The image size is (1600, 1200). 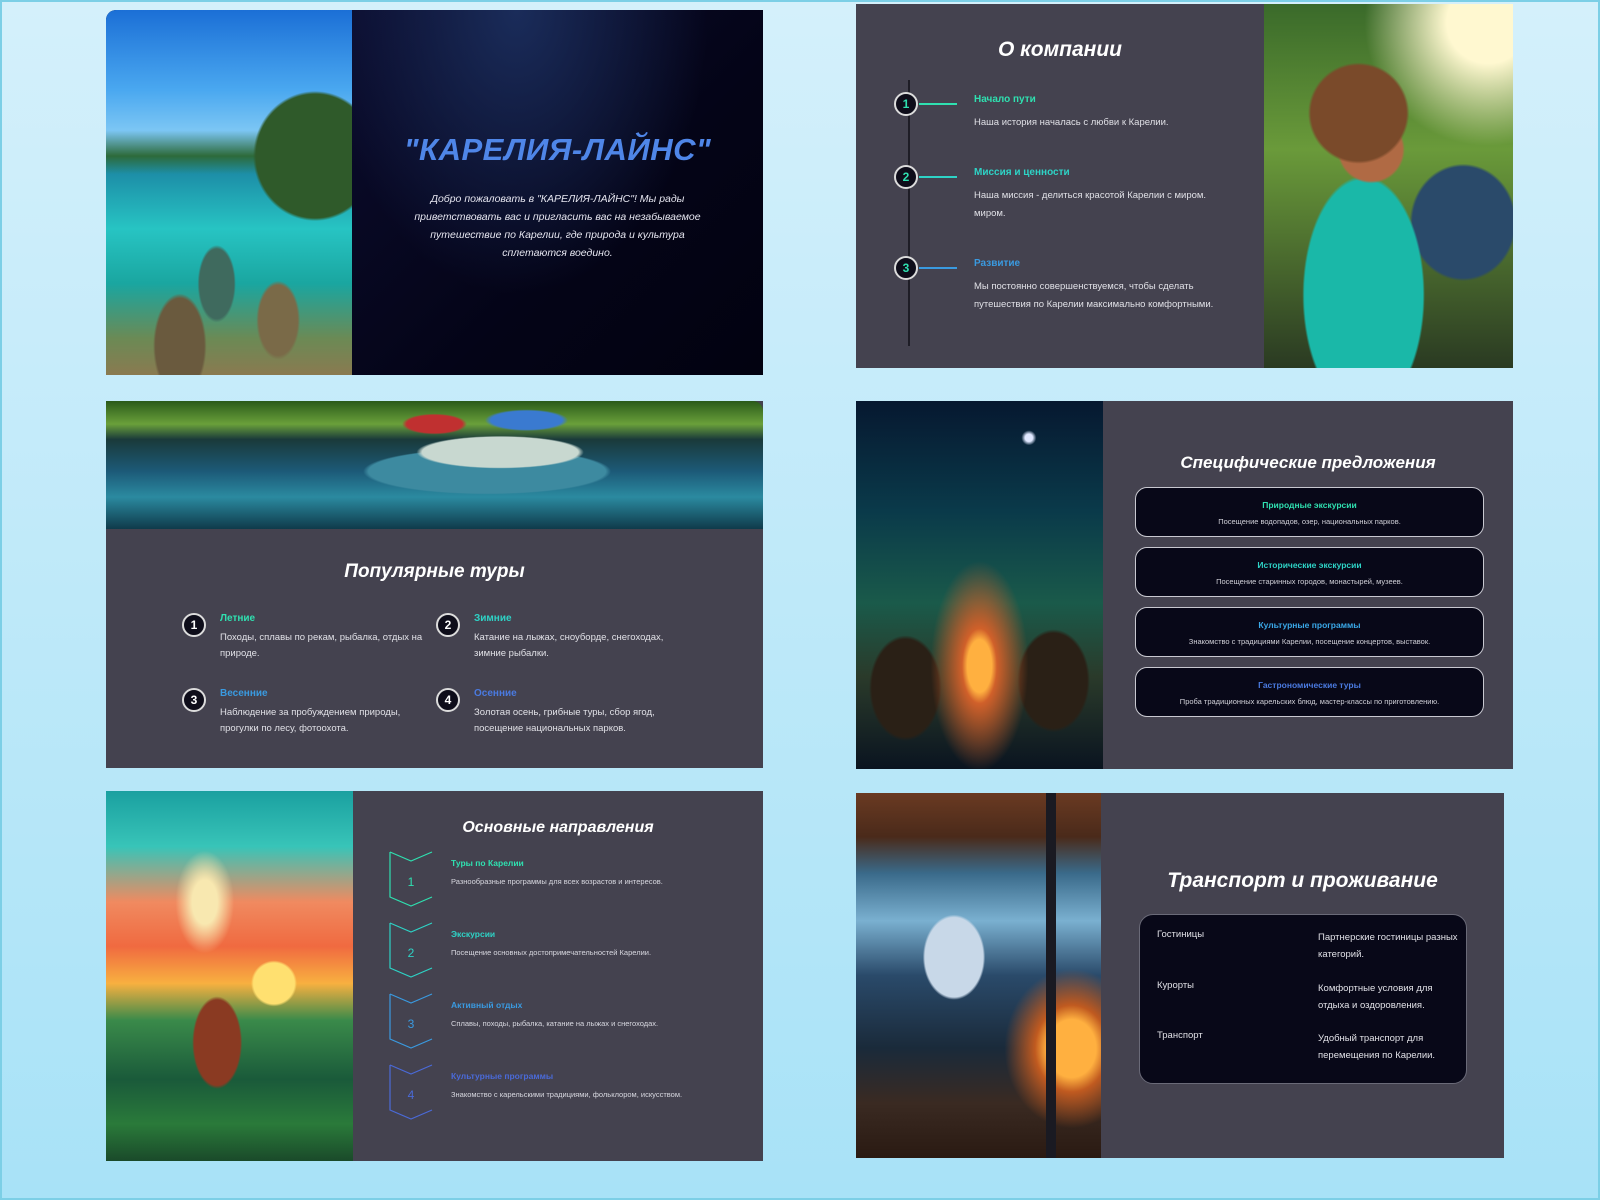 I want to click on chalet-fireplace-photo, so click(x=978, y=975).